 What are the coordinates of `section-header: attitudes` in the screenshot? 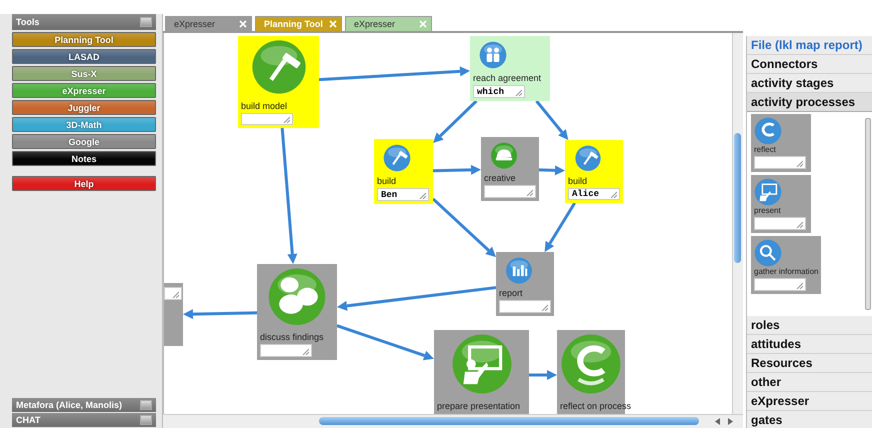 It's located at (809, 344).